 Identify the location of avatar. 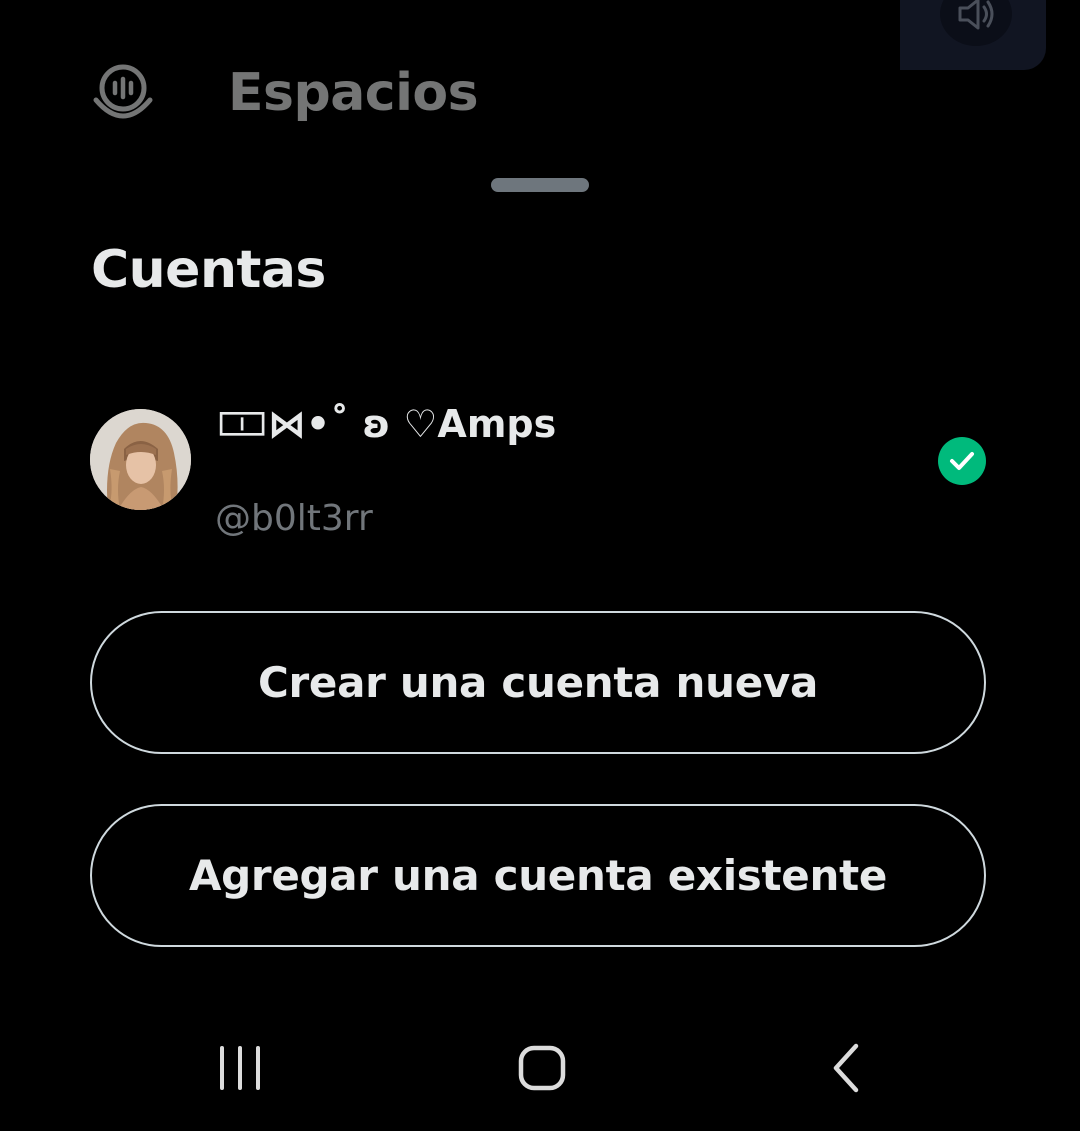
(140, 459).